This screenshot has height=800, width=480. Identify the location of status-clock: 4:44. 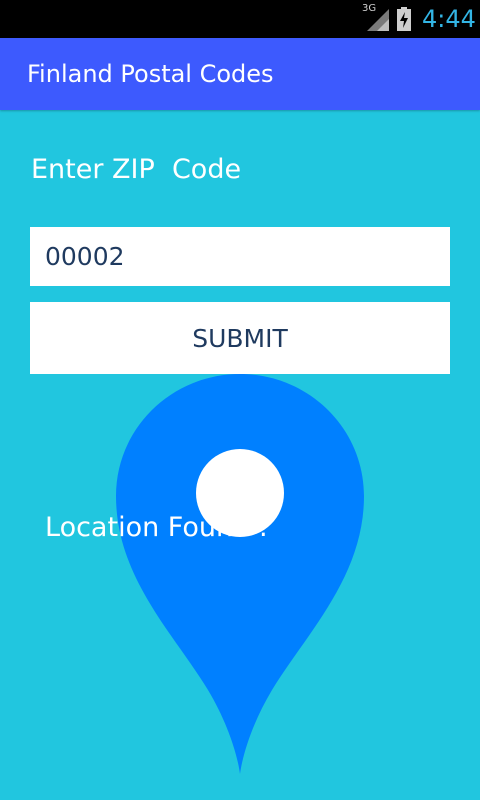
(449, 19).